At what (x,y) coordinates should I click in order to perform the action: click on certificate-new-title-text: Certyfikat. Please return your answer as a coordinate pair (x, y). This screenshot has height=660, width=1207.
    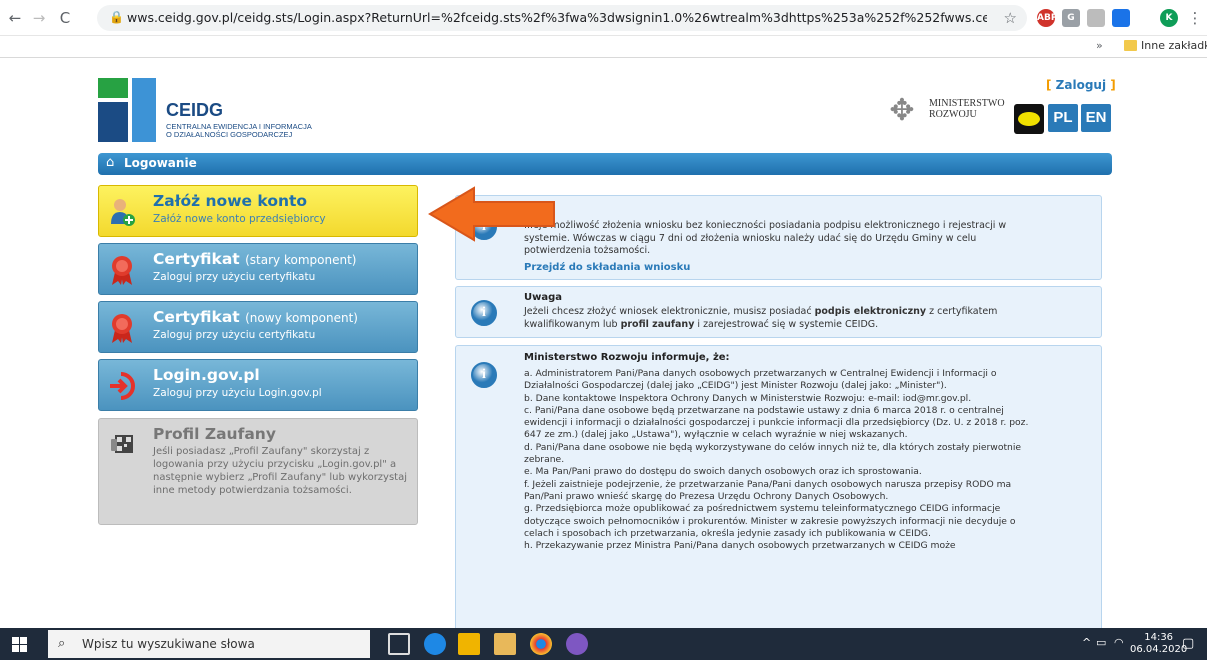
    Looking at the image, I should click on (196, 317).